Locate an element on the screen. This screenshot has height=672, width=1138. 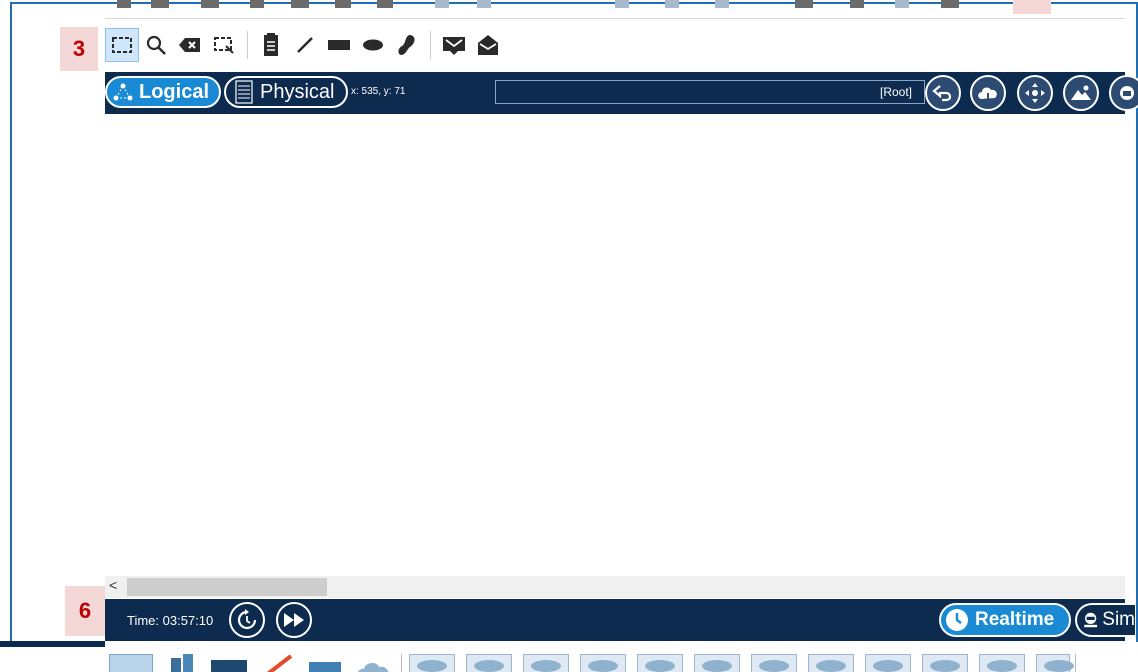
workspace-nav-bar: Logical Physical x: 535, y: 71 [Root] is located at coordinates (621, 93).